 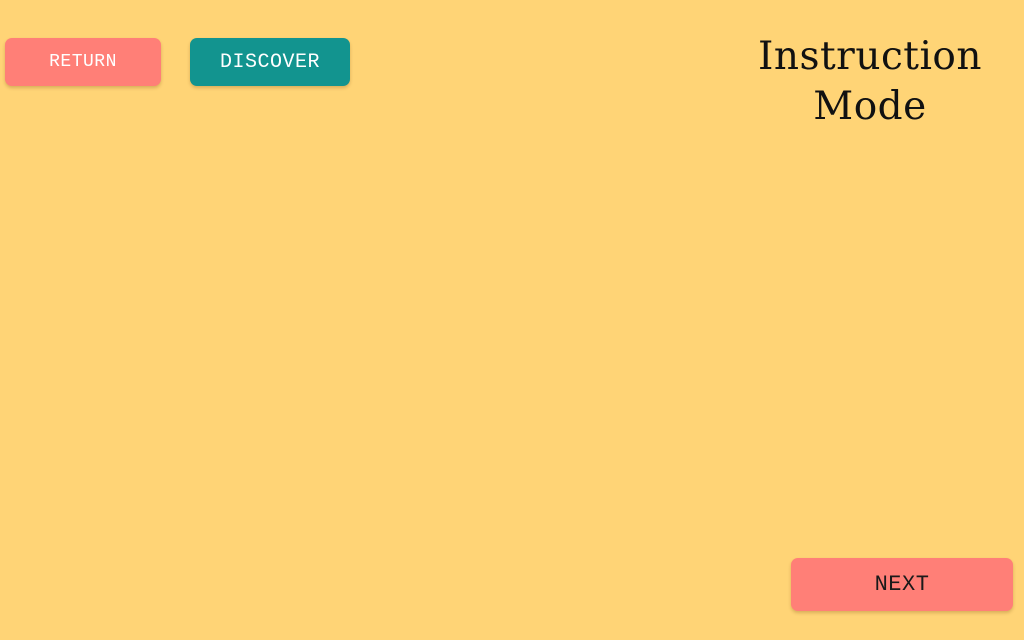 I want to click on page-title-line-2: Mode, so click(x=870, y=106).